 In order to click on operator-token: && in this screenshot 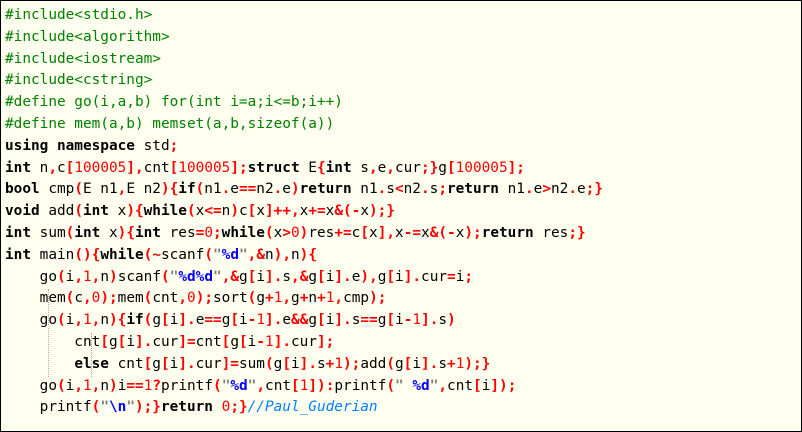, I will do `click(300, 320)`.